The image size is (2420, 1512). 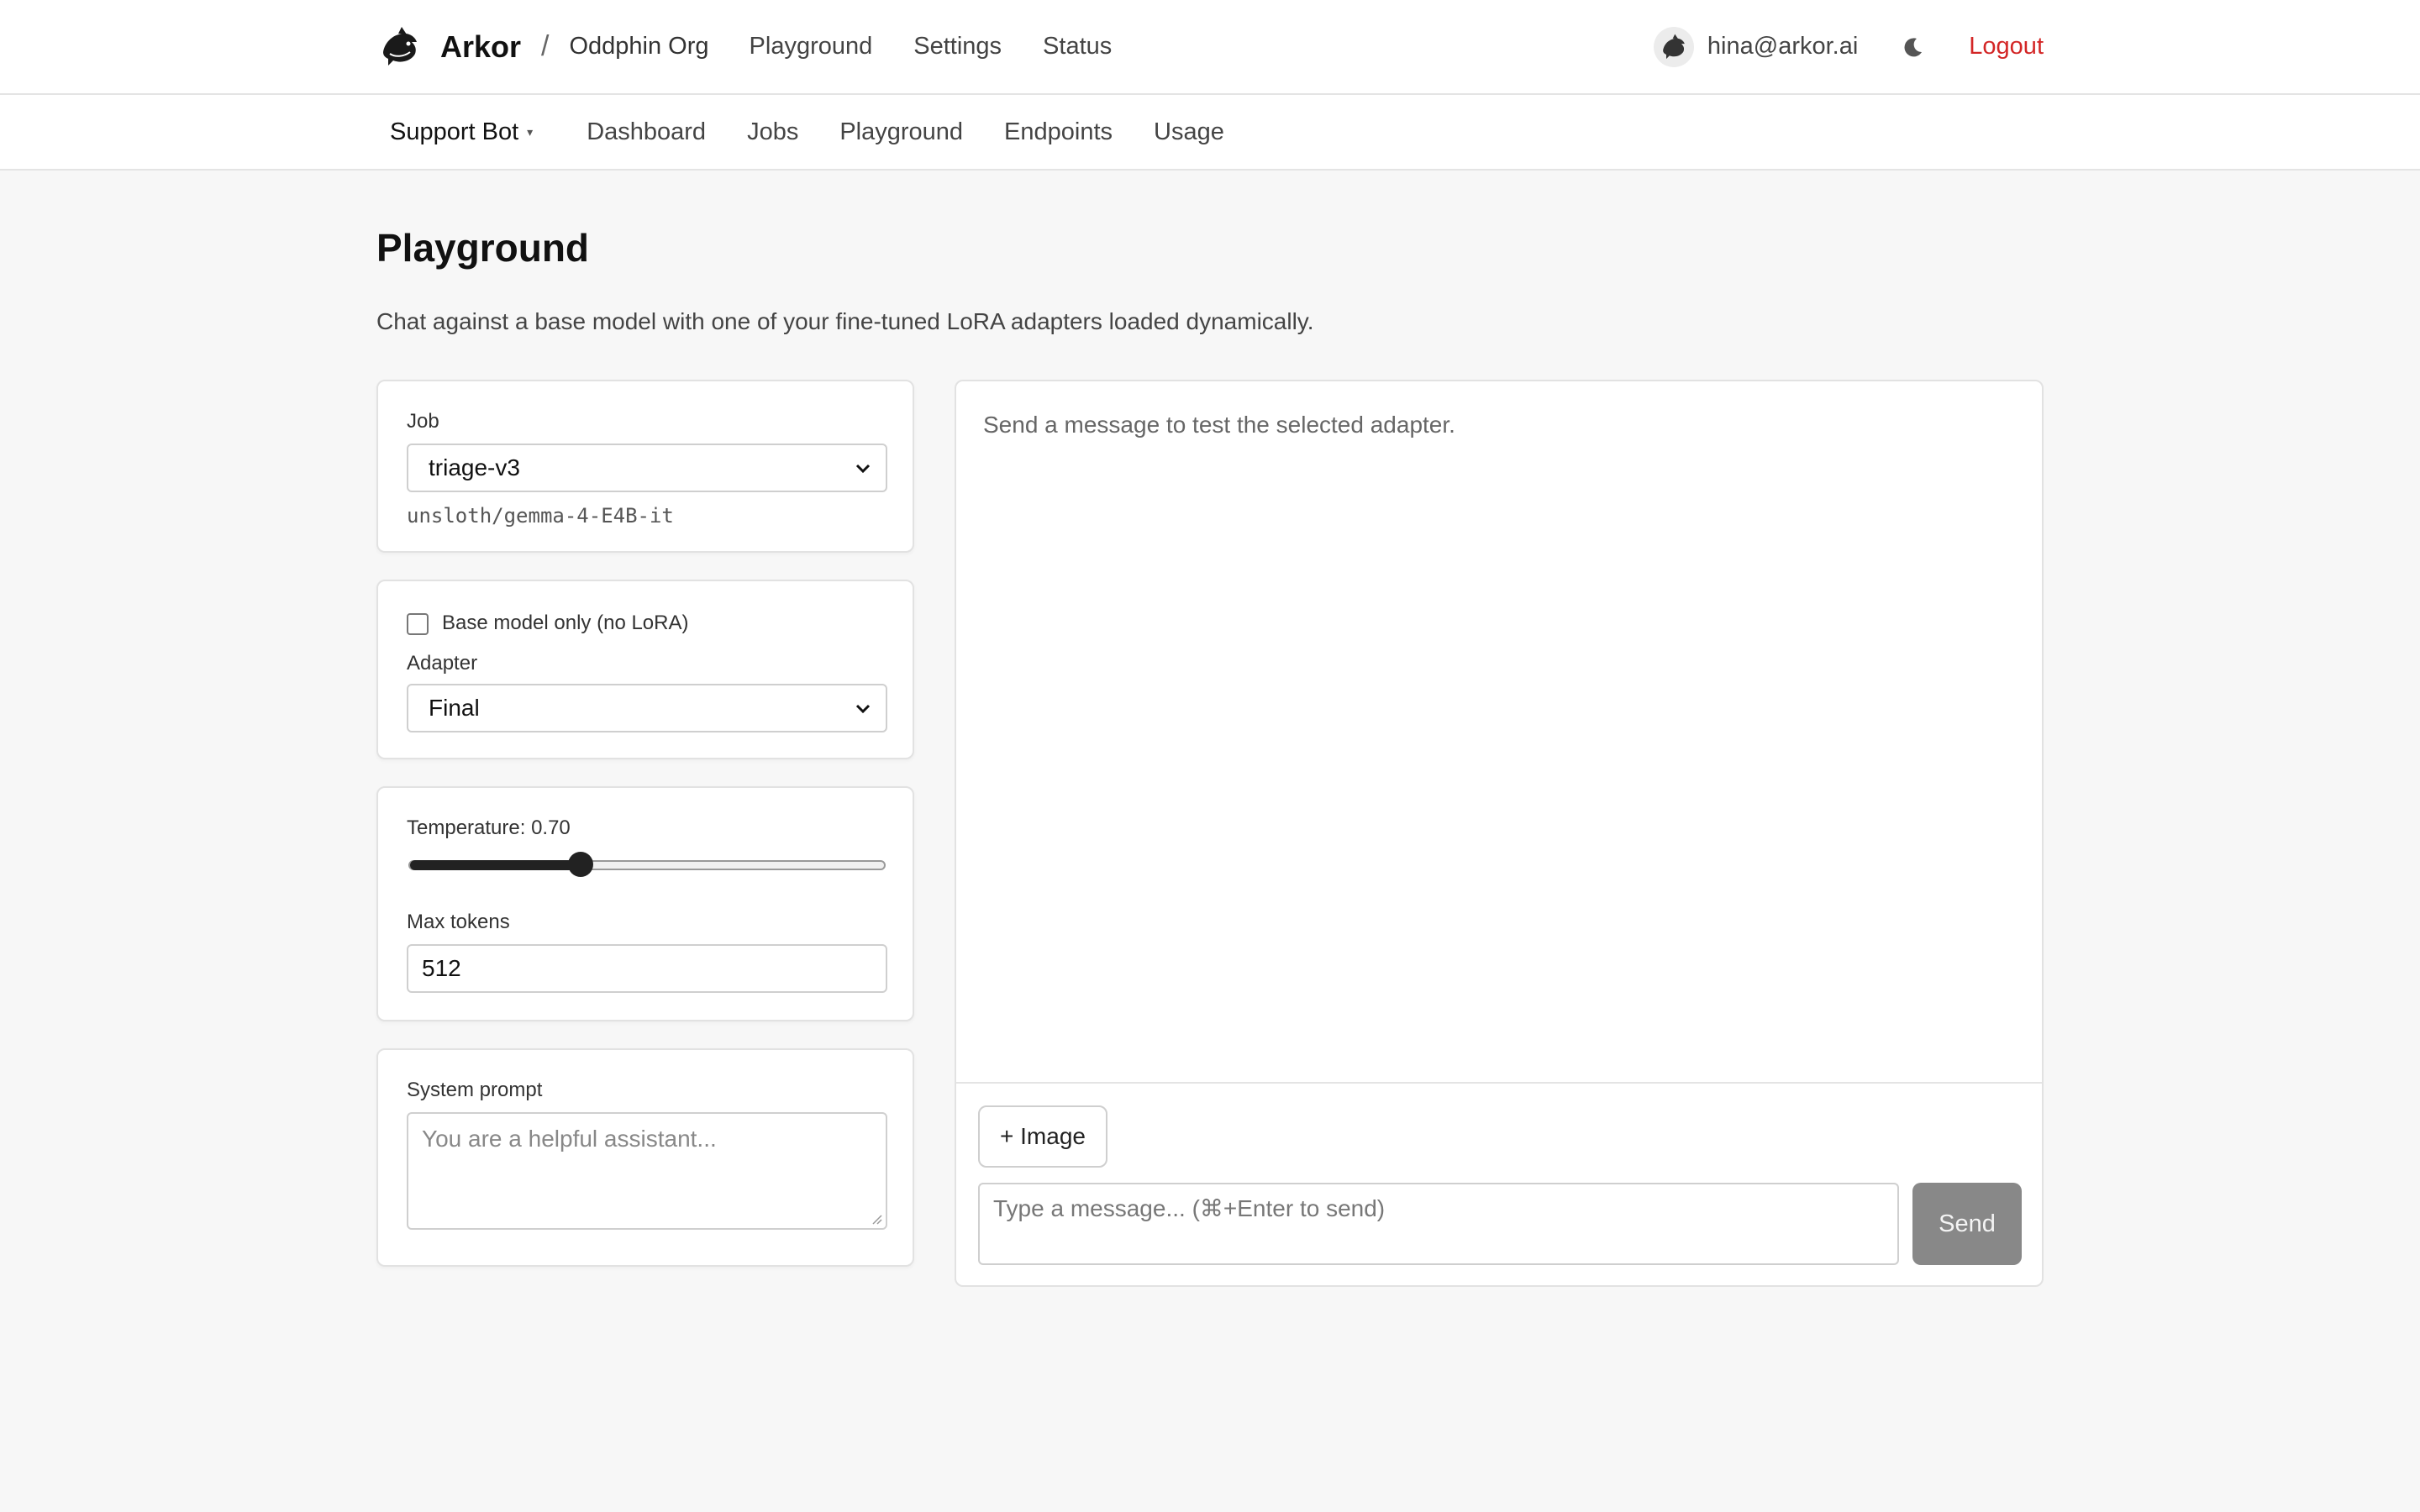 I want to click on avatar, so click(x=1674, y=46).